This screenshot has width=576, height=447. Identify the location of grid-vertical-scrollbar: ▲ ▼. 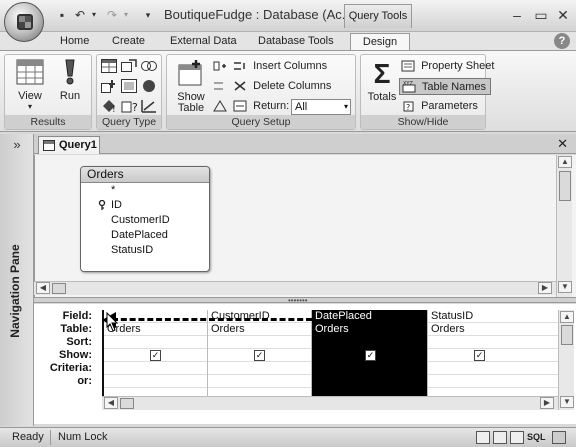
(566, 360).